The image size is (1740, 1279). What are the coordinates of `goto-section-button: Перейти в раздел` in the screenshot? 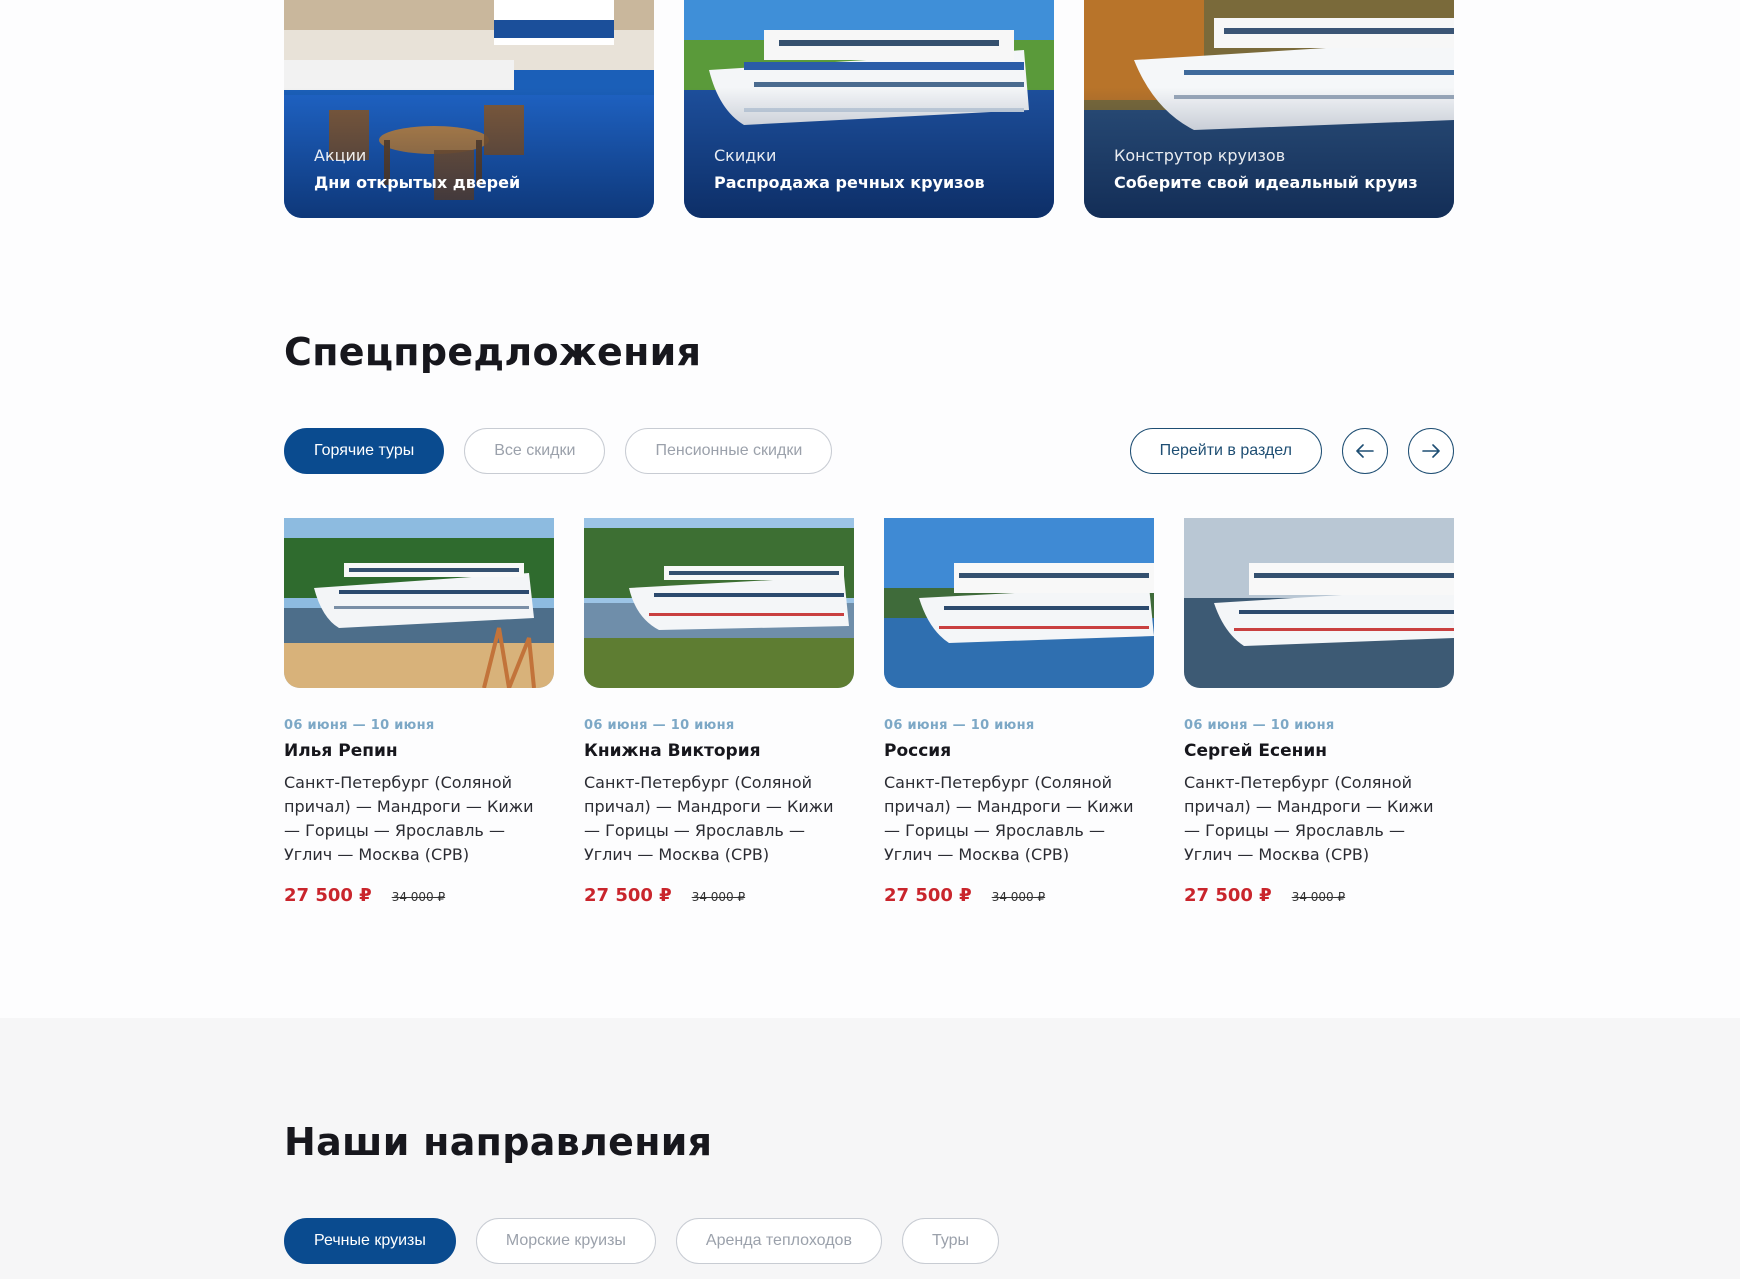 It's located at (1225, 451).